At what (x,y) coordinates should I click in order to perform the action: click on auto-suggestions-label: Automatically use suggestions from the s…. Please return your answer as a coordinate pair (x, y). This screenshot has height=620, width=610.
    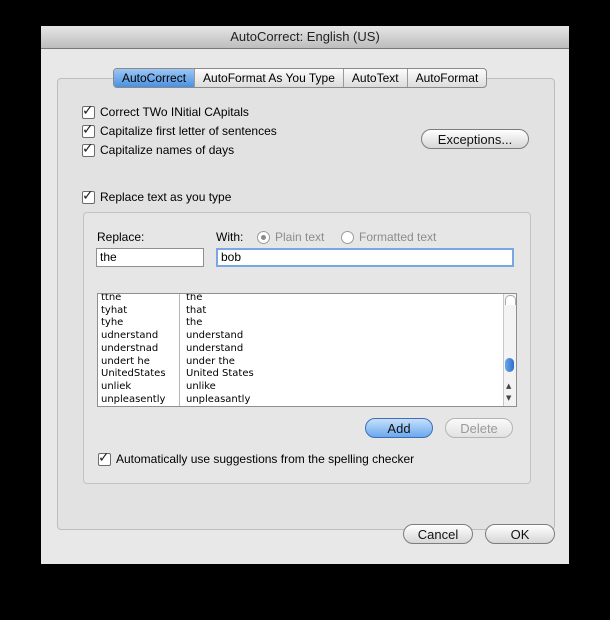
    Looking at the image, I should click on (265, 459).